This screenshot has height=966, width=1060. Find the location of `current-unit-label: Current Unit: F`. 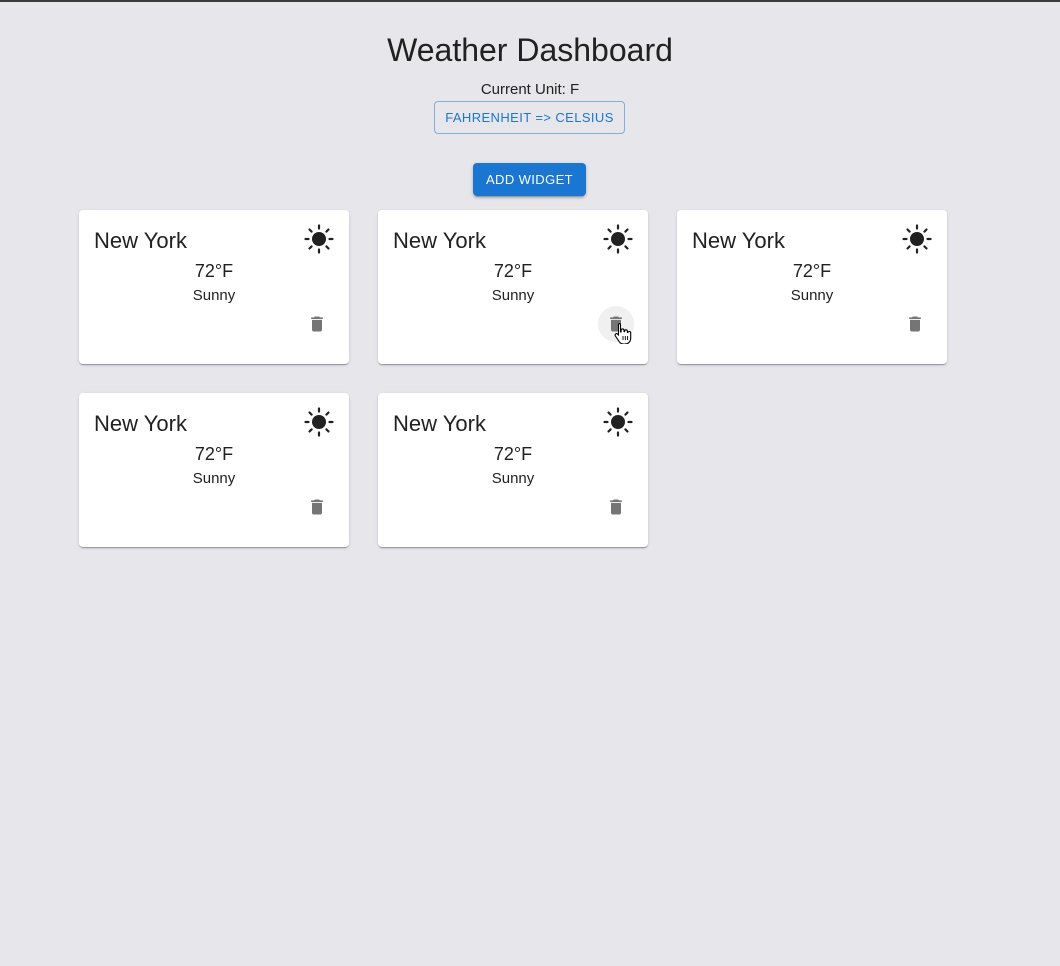

current-unit-label: Current Unit: F is located at coordinates (530, 89).